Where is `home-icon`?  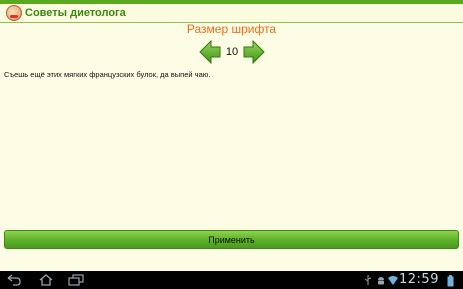 home-icon is located at coordinates (46, 280).